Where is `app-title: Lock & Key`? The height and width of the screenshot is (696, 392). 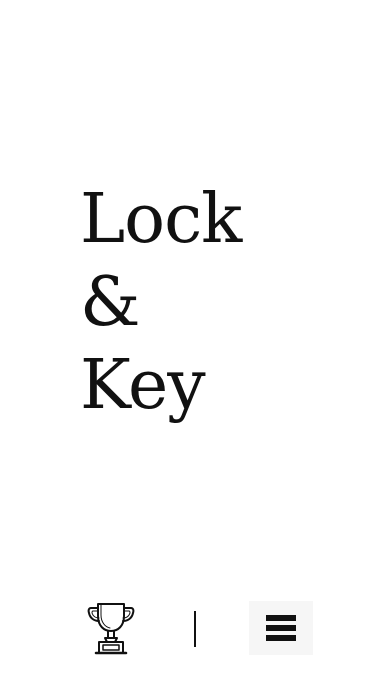
app-title: Lock & Key is located at coordinates (161, 302).